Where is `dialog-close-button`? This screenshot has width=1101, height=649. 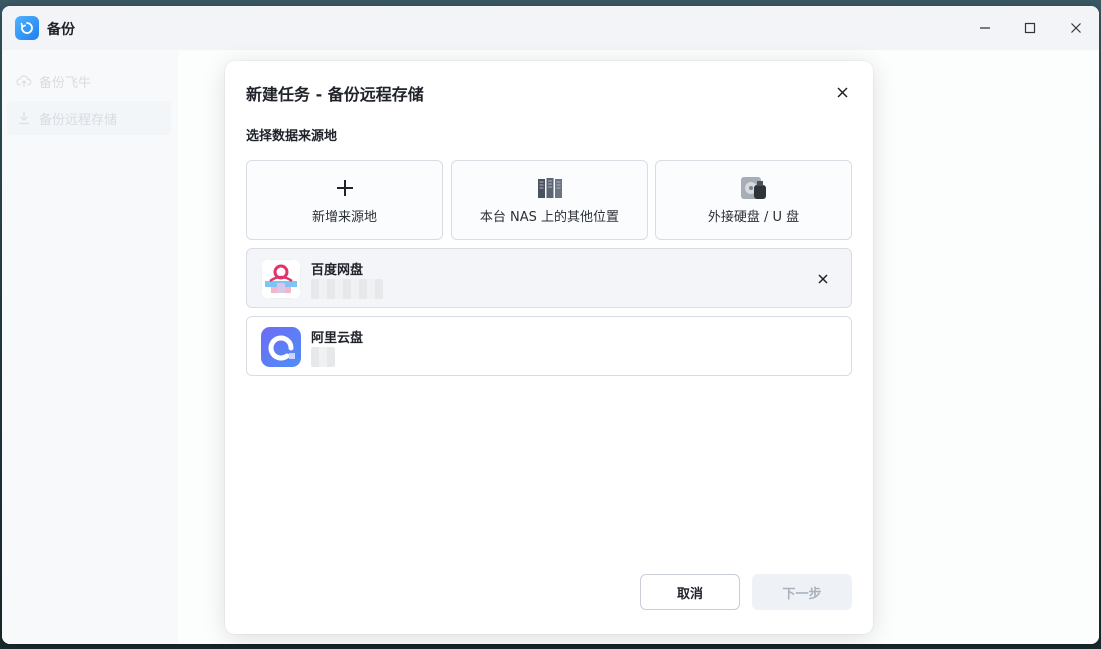 dialog-close-button is located at coordinates (842, 92).